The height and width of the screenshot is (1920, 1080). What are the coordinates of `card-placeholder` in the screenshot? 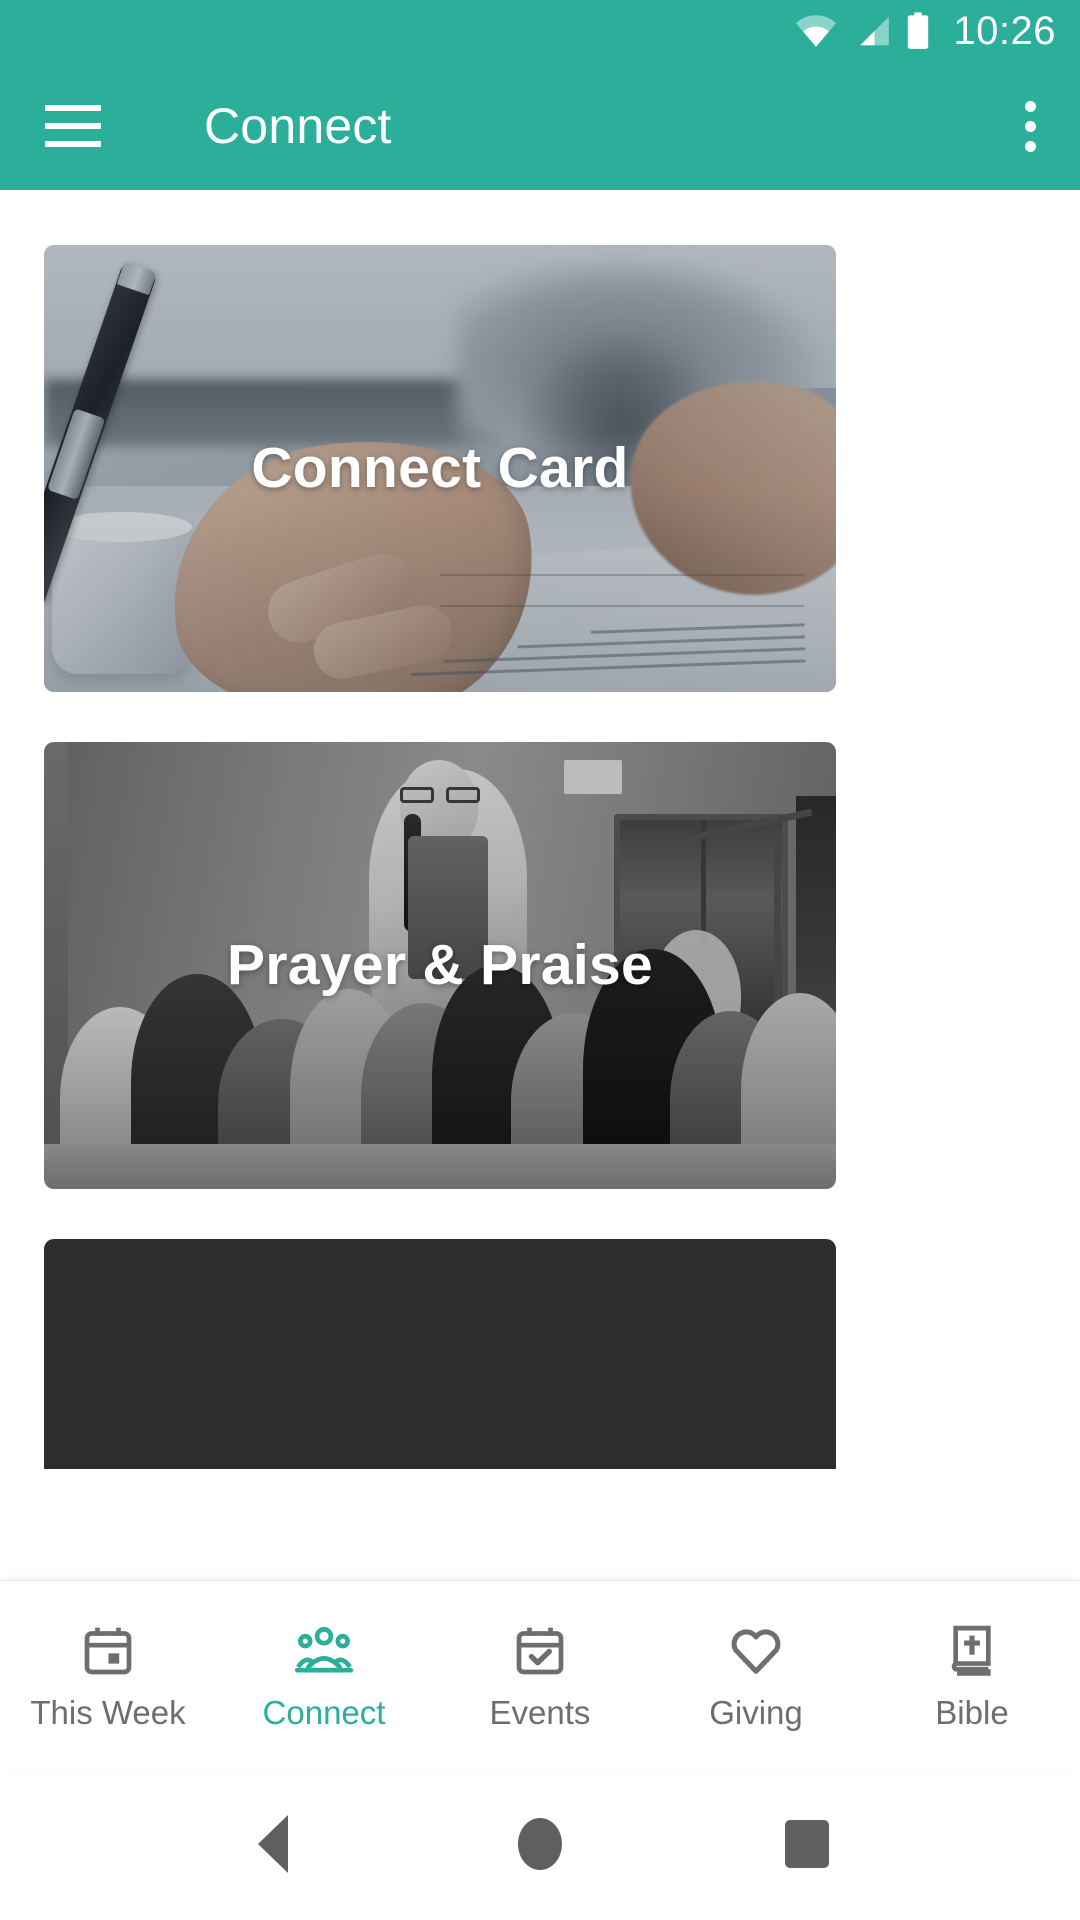 It's located at (440, 1354).